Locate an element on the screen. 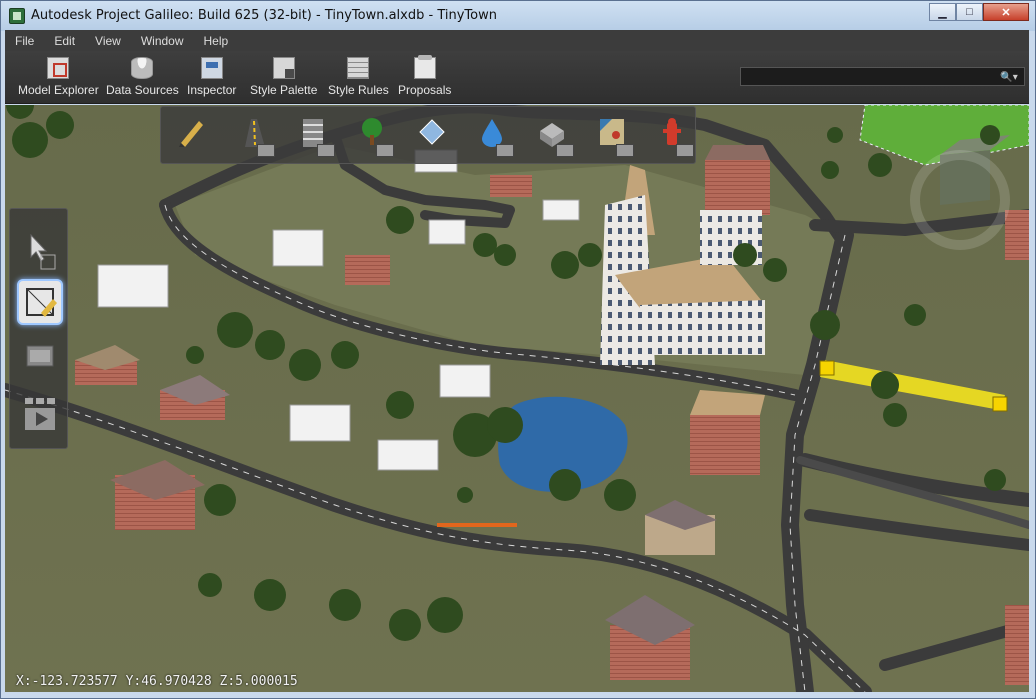 Image resolution: width=1036 pixels, height=699 pixels. window-controls: ▁ □ ✕ is located at coordinates (979, 12).